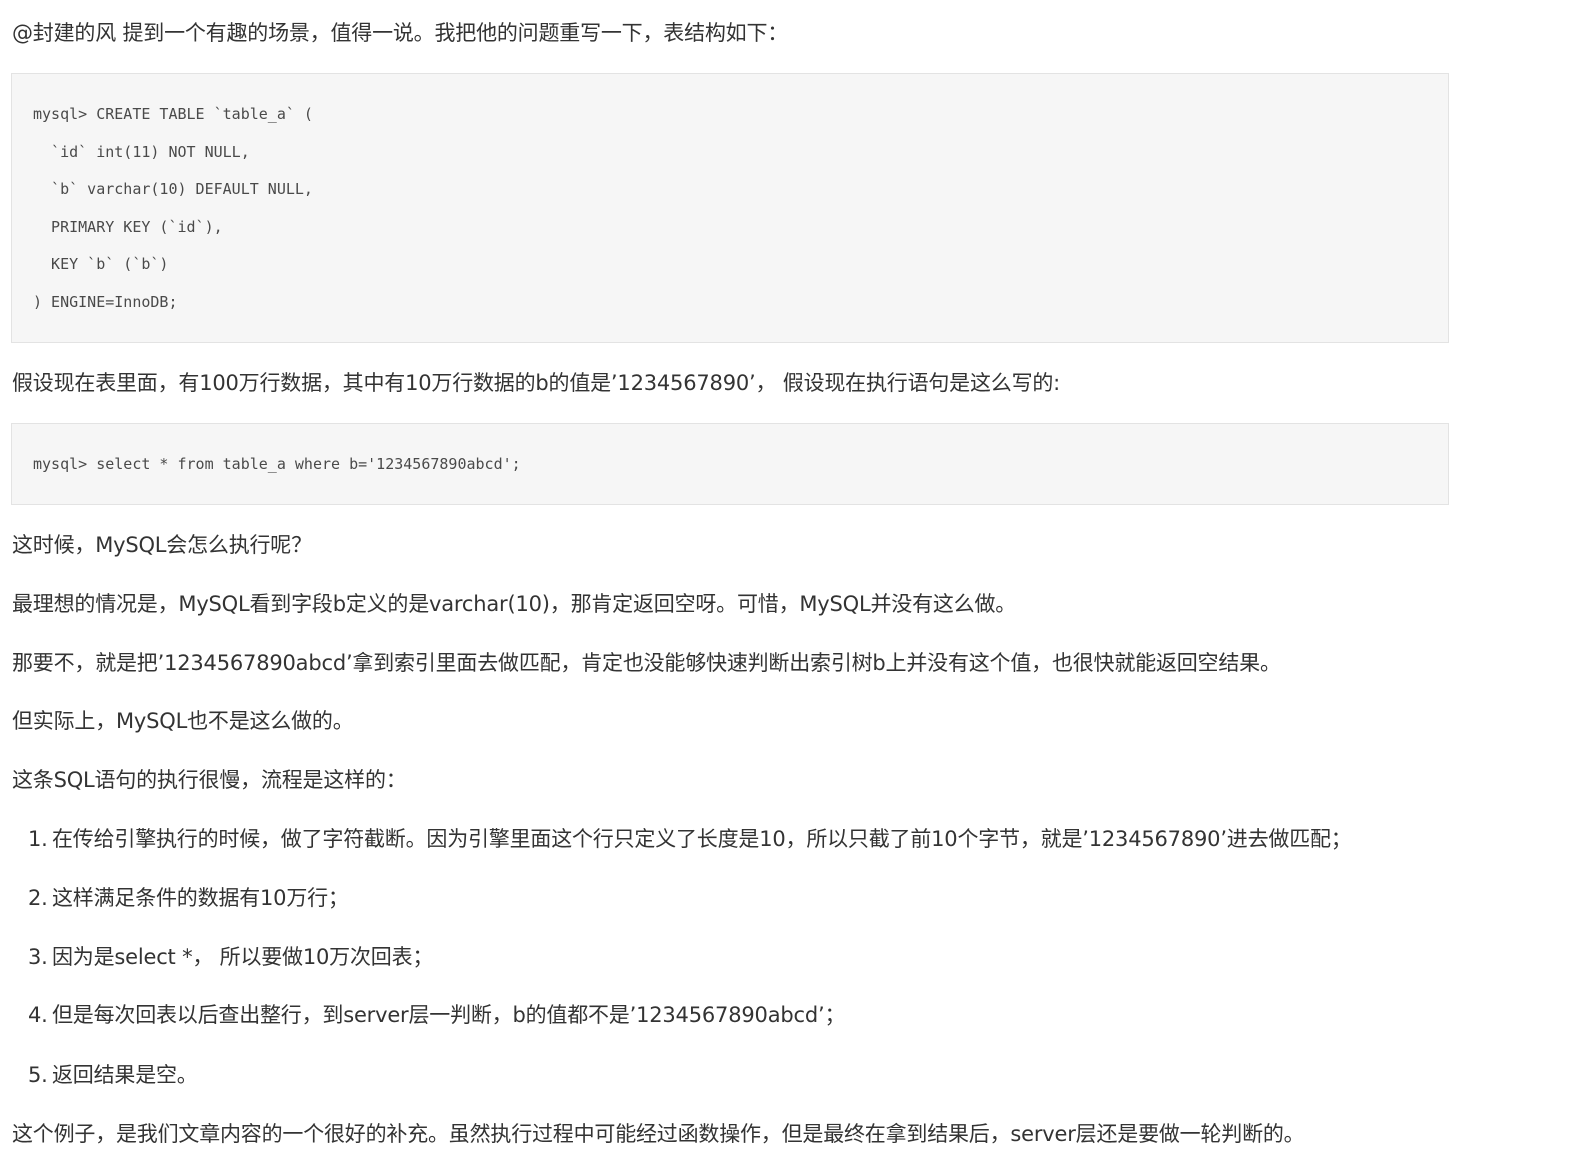  I want to click on question-paragraph: 这时候，MySQL会怎么执行呢？, so click(162, 545).